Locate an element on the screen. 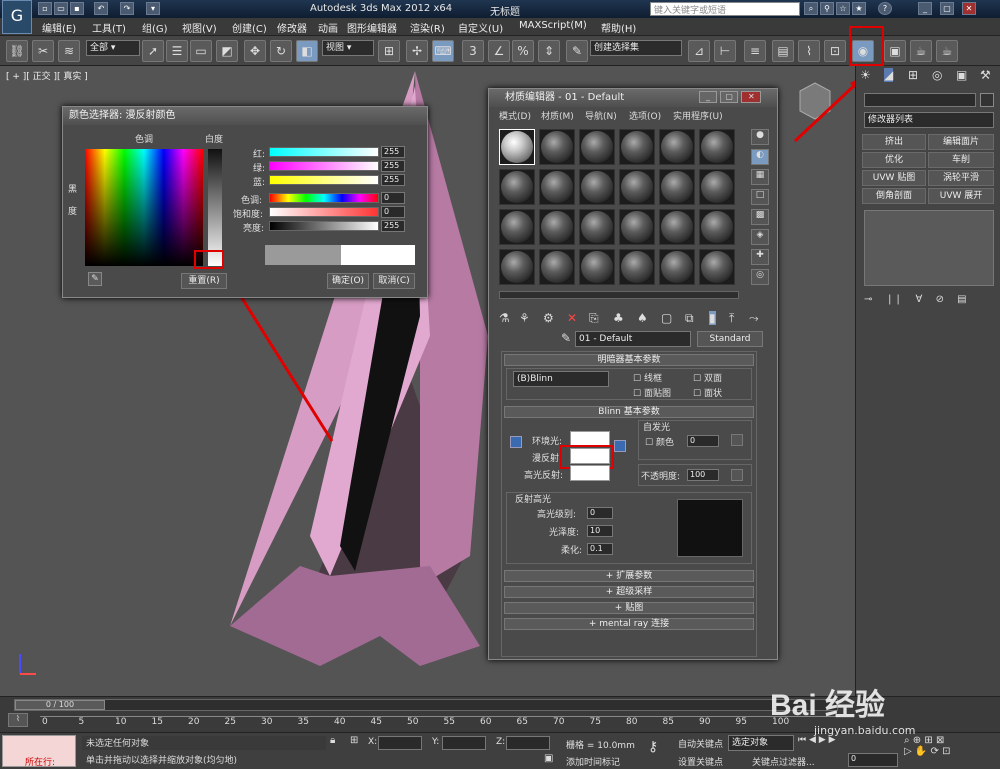 This screenshot has height=769, width=1000. green-slider is located at coordinates (324, 166).